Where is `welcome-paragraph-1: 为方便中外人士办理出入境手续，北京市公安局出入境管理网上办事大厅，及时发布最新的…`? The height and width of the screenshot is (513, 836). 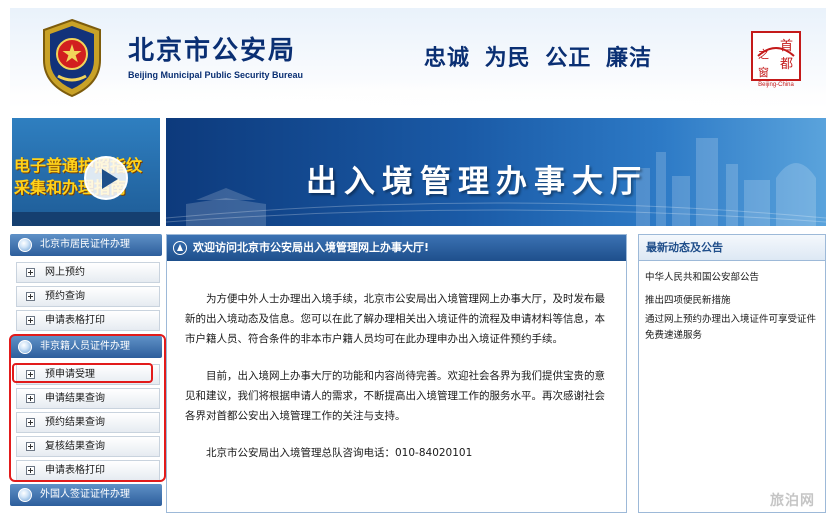
welcome-paragraph-1: 为方便中外人士办理出入境手续，北京市公安局出入境管理网上办事大厅，及时发布最新的… is located at coordinates (395, 319).